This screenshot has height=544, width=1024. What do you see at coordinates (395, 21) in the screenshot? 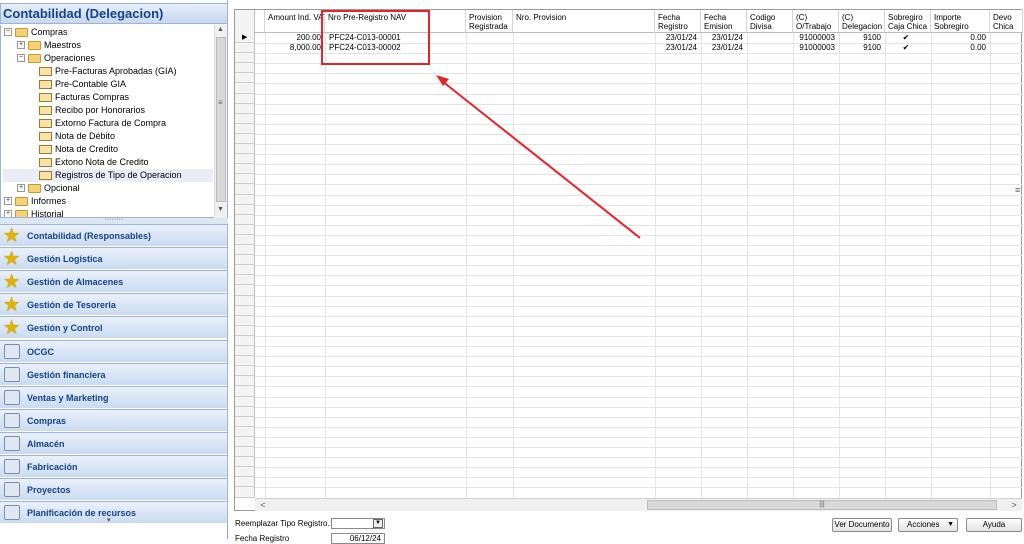
I see `column-header: Nro Pre-Registro NAV` at bounding box center [395, 21].